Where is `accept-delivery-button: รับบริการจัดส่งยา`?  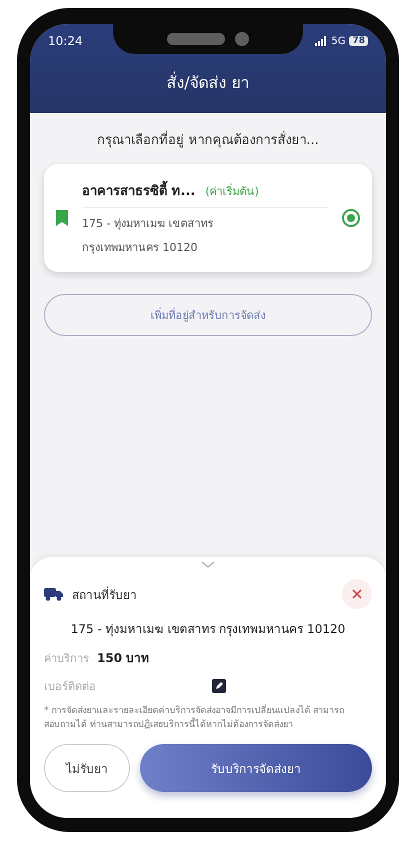
accept-delivery-button: รับบริการจัดส่งยา is located at coordinates (256, 768).